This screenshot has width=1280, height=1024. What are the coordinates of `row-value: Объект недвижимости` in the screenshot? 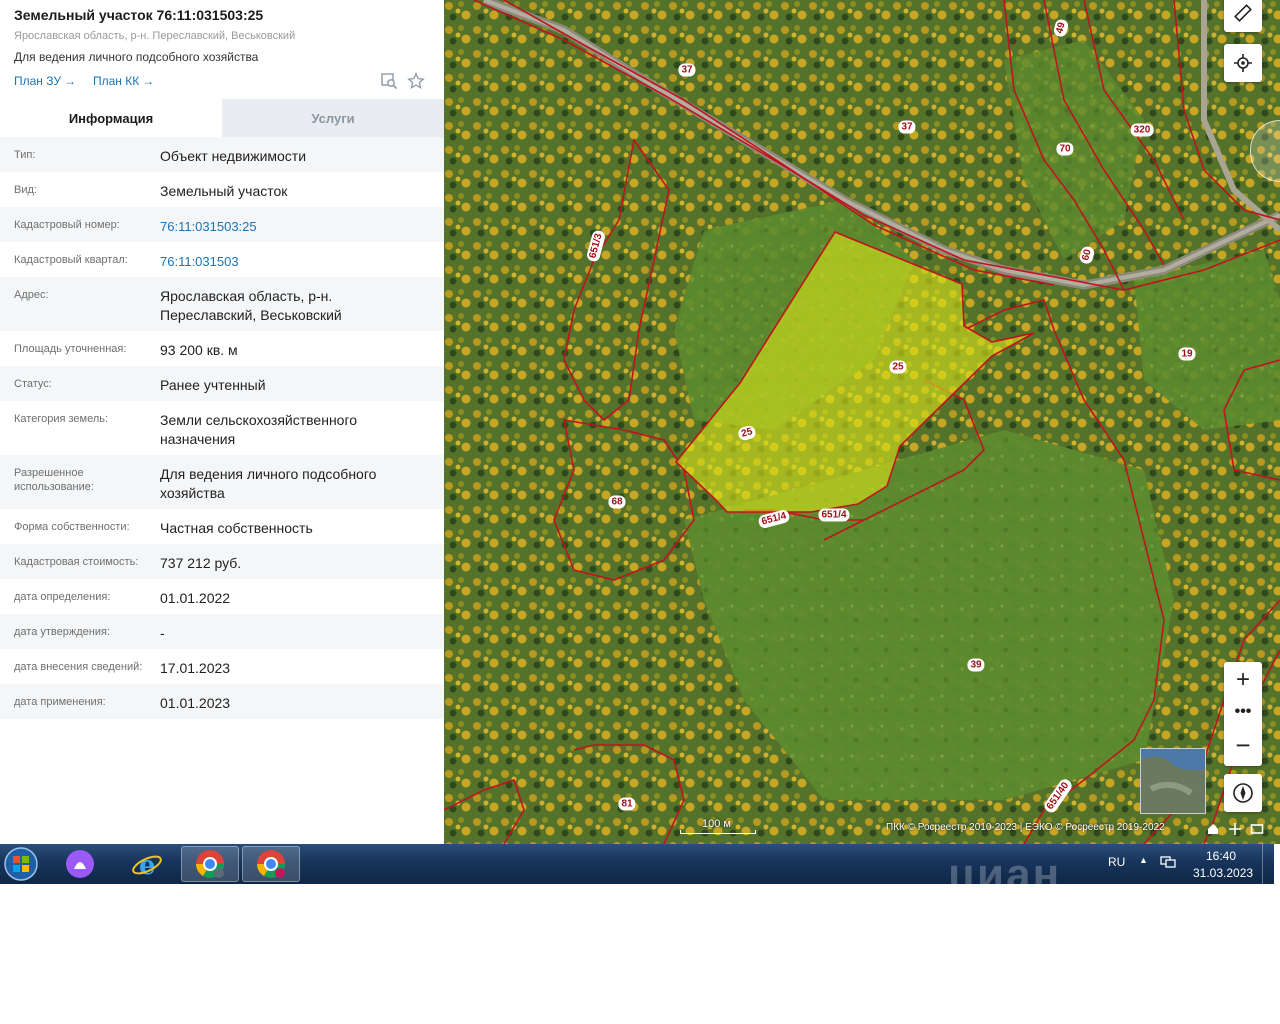 It's located at (233, 156).